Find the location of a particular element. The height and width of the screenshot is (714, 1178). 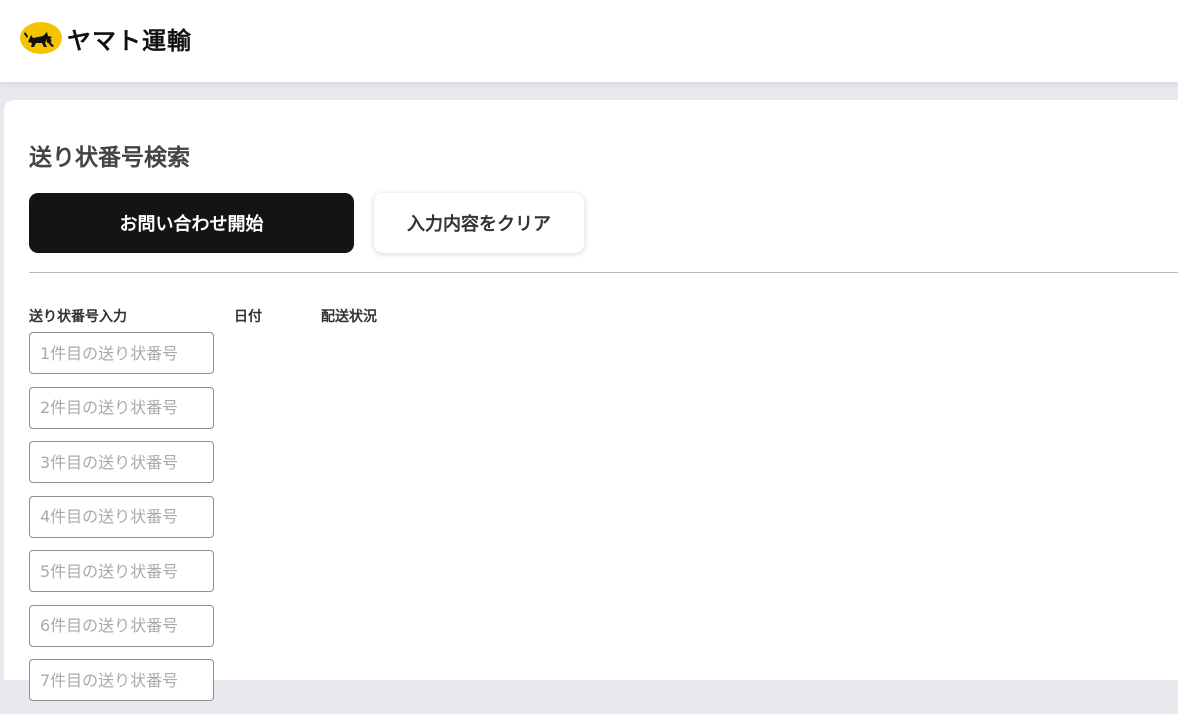

tracking-input-list is located at coordinates (121, 523).